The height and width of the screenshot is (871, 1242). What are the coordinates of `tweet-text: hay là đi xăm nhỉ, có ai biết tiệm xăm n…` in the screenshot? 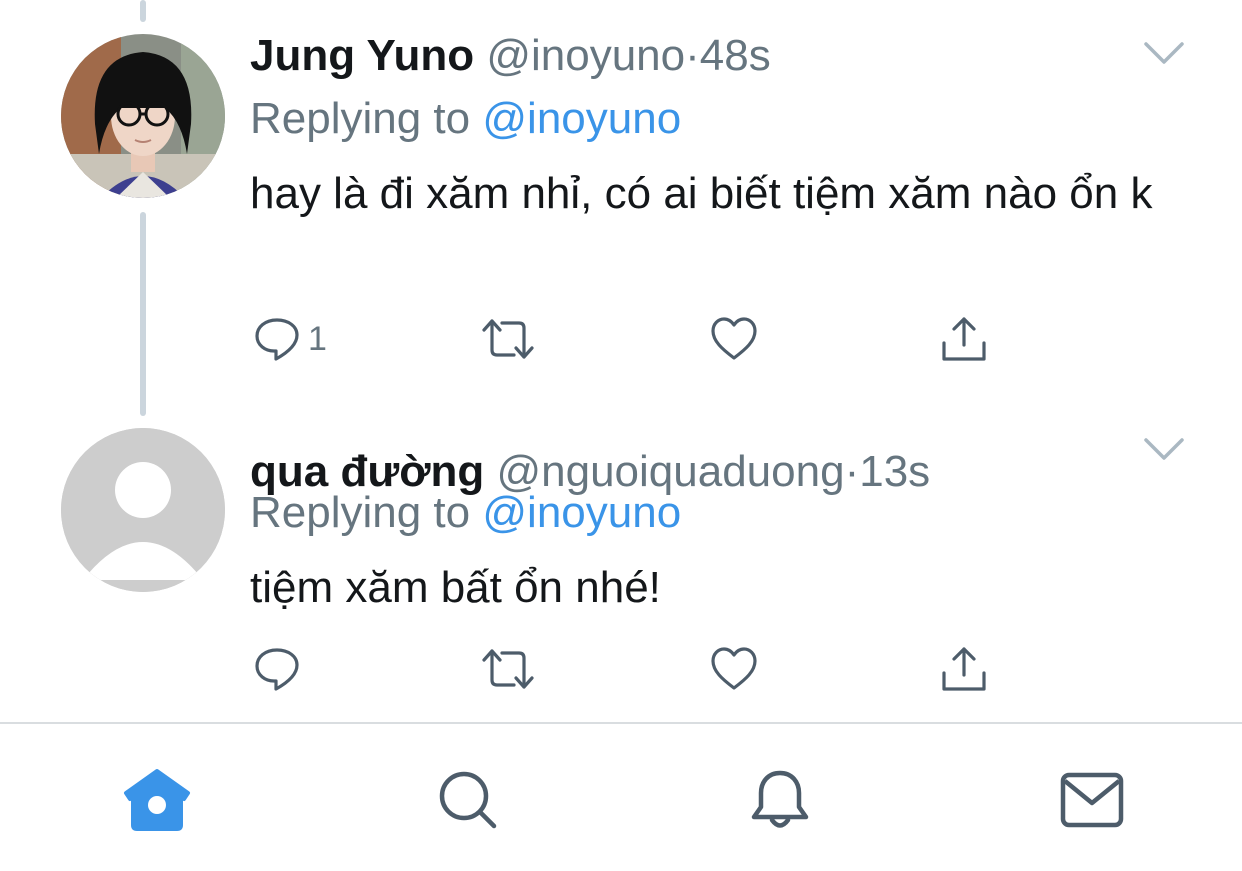 It's located at (701, 193).